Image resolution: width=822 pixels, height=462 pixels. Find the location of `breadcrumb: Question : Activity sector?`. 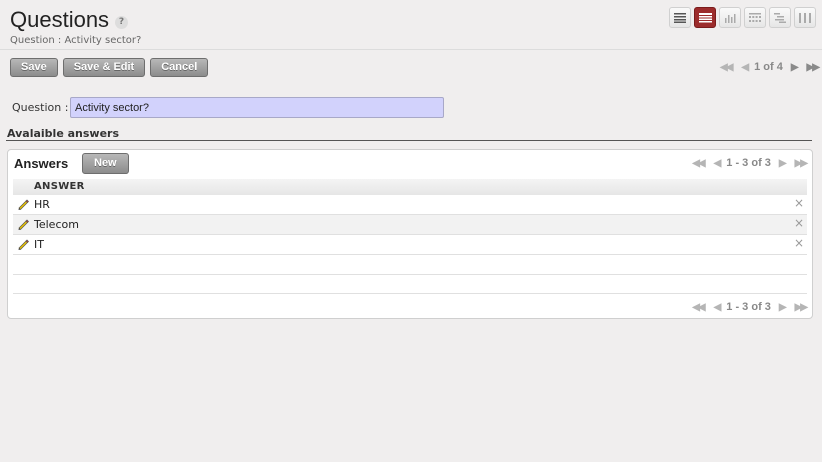

breadcrumb: Question : Activity sector? is located at coordinates (76, 40).